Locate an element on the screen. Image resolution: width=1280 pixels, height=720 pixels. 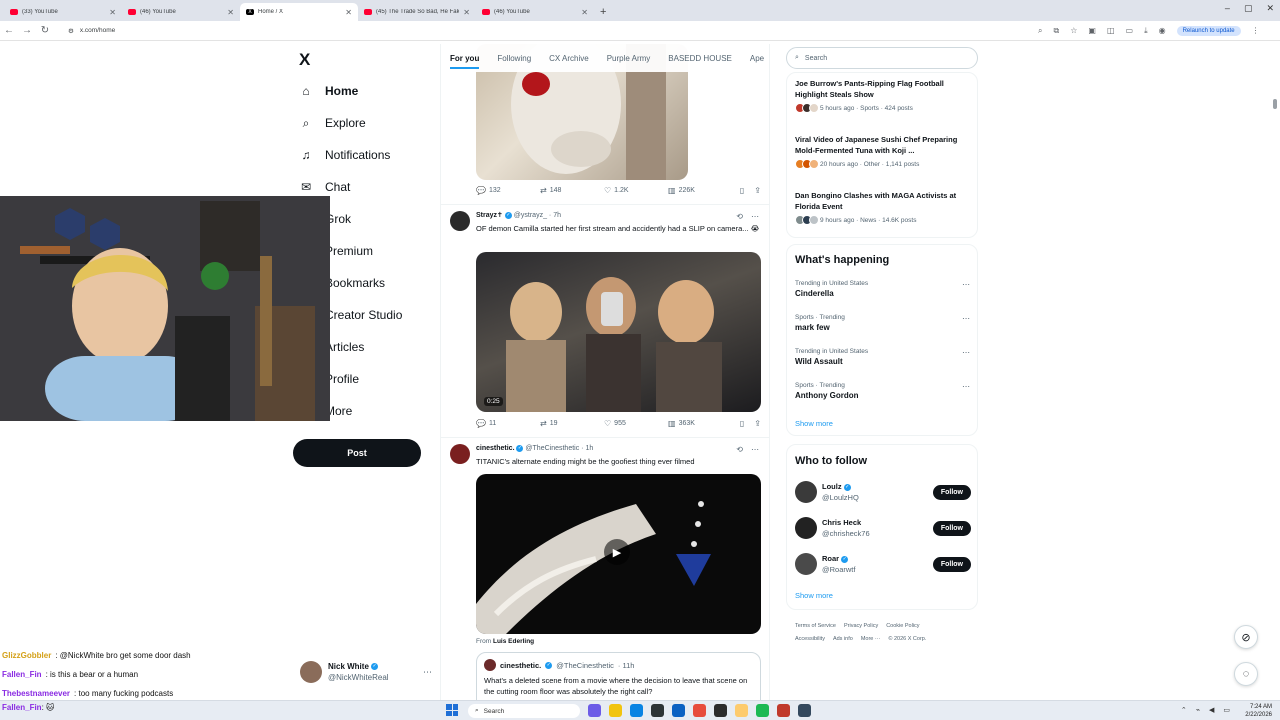
profile-icon: ◉ is located at coordinates (1162, 30).